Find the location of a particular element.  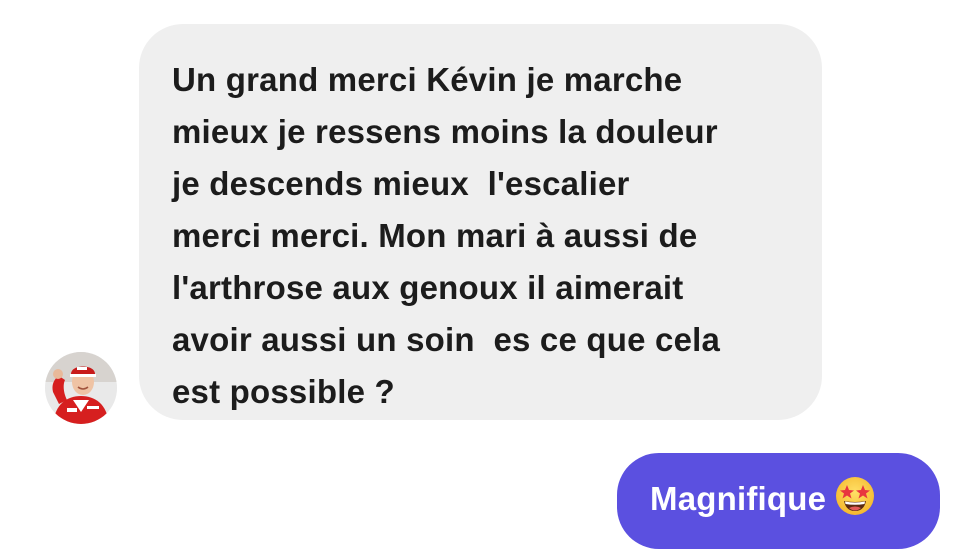

star-struck-emoji-icon is located at coordinates (855, 496).